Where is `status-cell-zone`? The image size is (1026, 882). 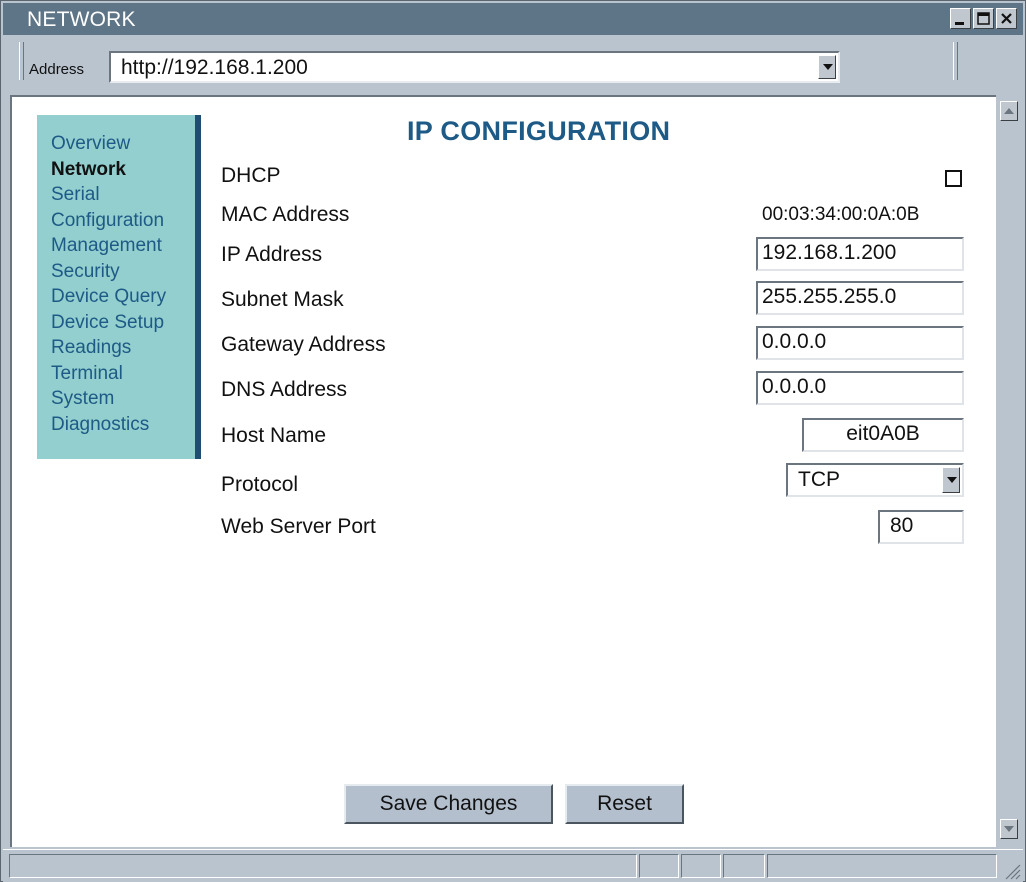 status-cell-zone is located at coordinates (882, 866).